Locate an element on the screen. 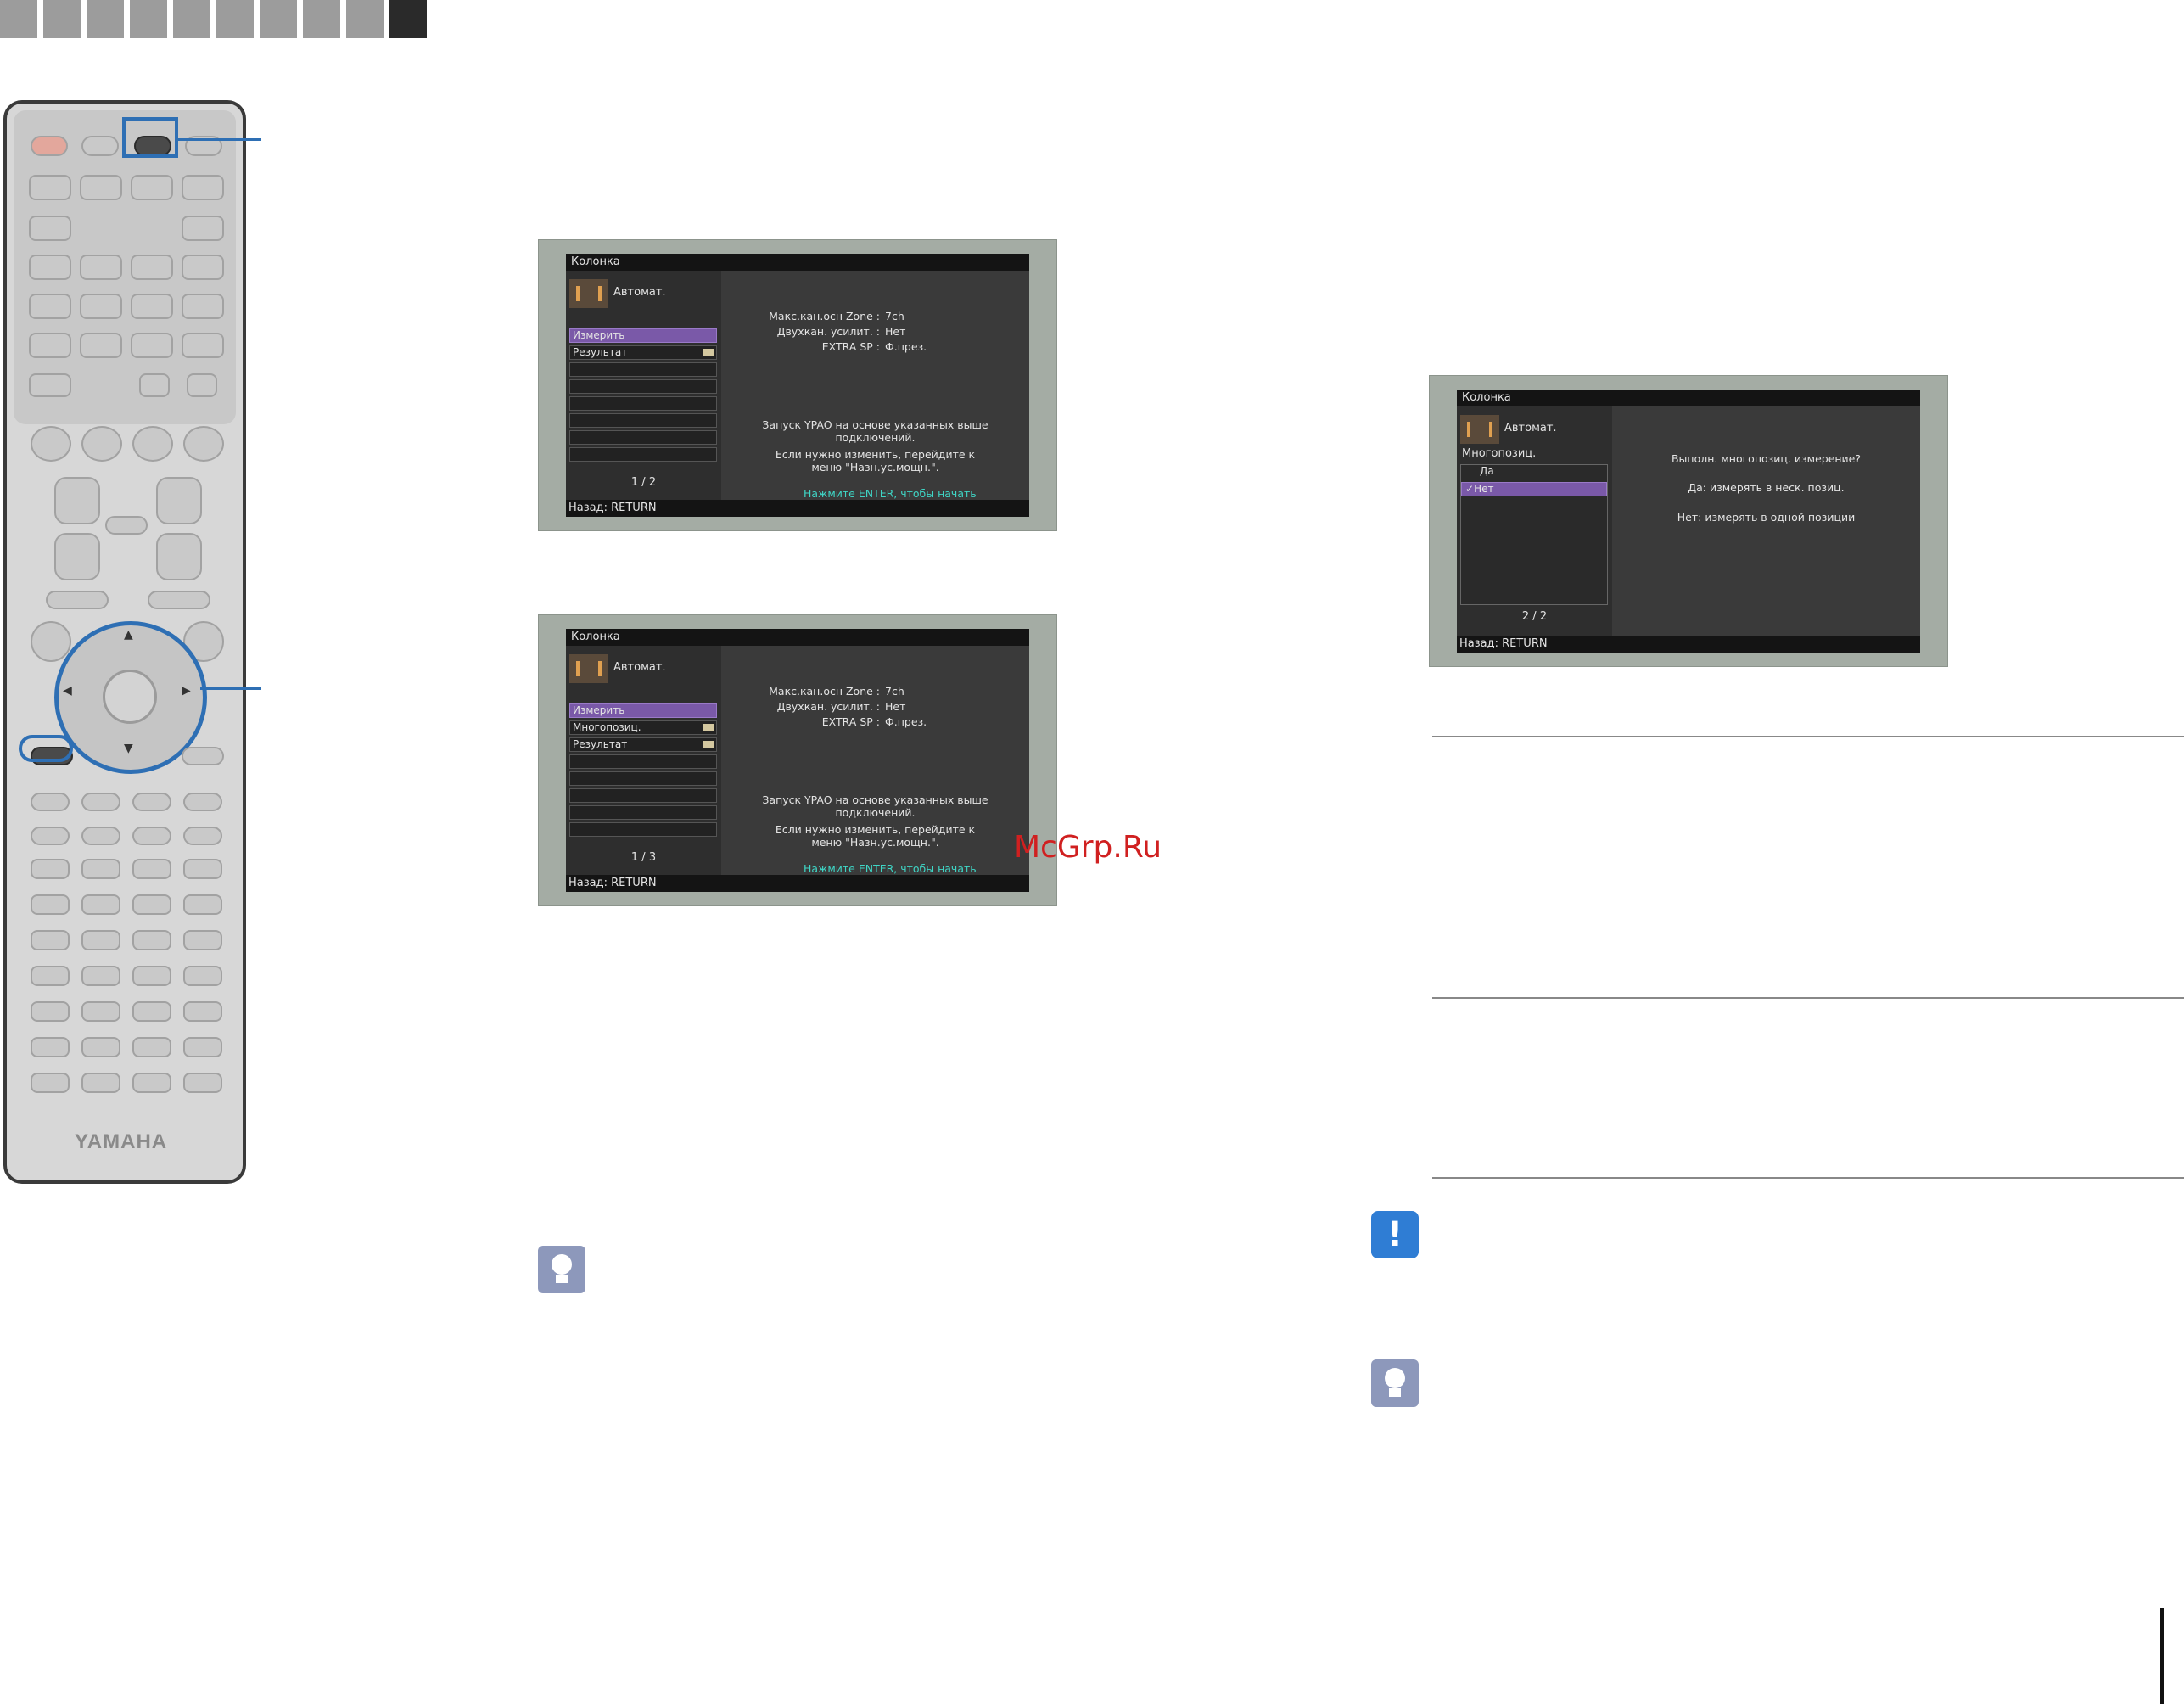 The width and height of the screenshot is (2184, 1704). page-edge-marker is located at coordinates (2162, 1656).